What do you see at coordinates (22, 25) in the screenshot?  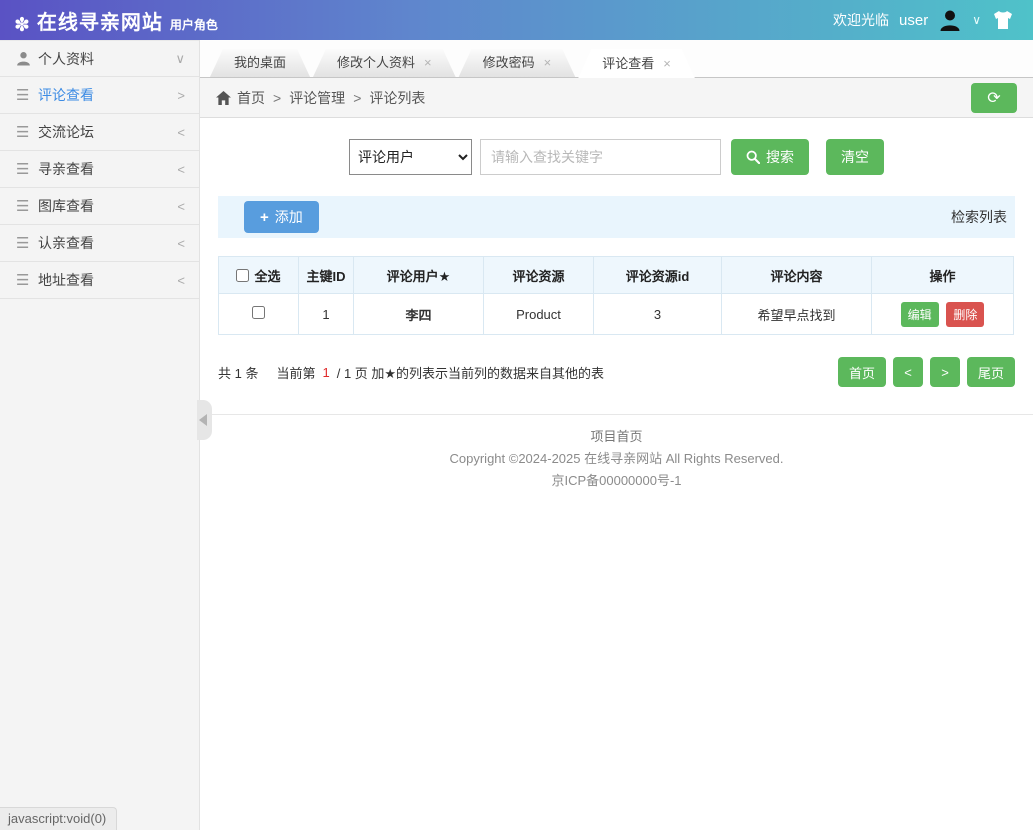 I see `gear-flower-icon: ✽` at bounding box center [22, 25].